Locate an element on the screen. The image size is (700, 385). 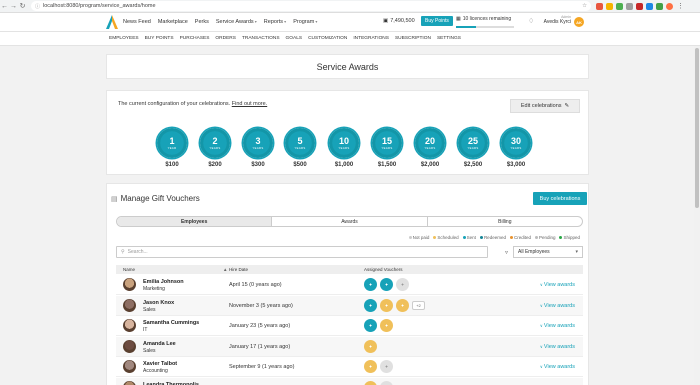
subnav-employees: EMPLOYEES is located at coordinates (124, 38).